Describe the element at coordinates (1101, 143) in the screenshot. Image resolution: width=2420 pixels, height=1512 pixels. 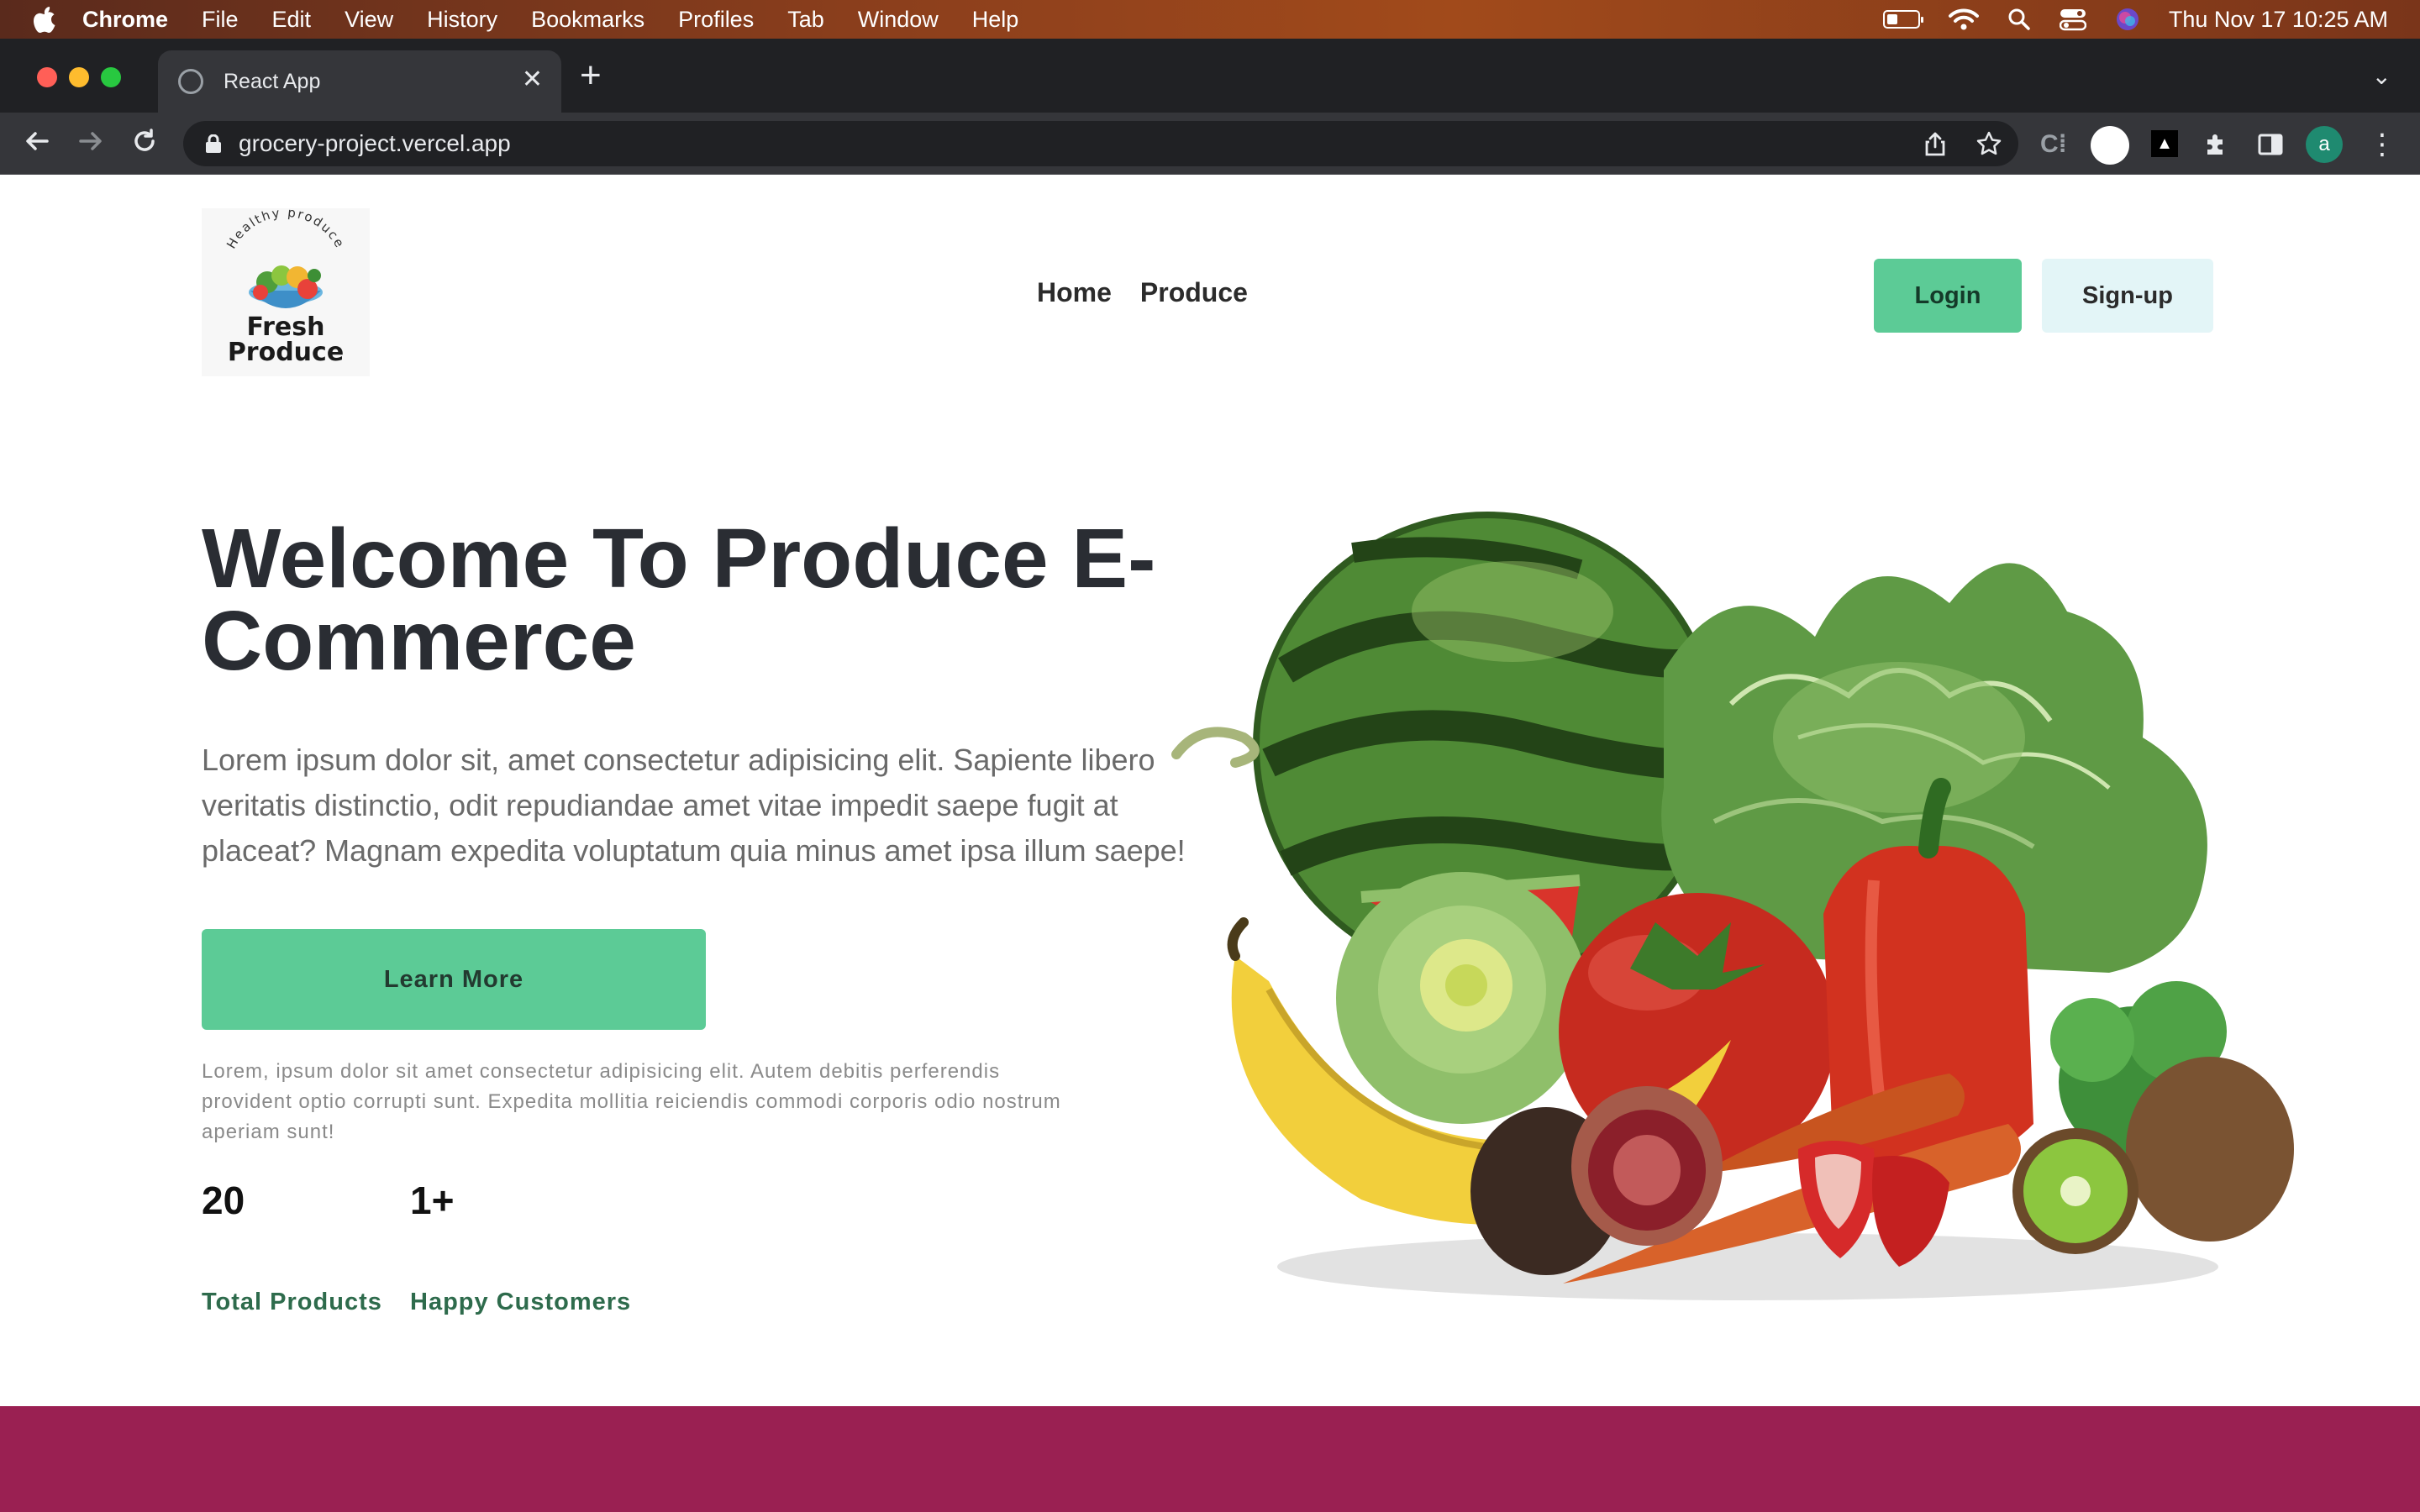
I see `address-bar: grocery-project.vercel.app` at that location.